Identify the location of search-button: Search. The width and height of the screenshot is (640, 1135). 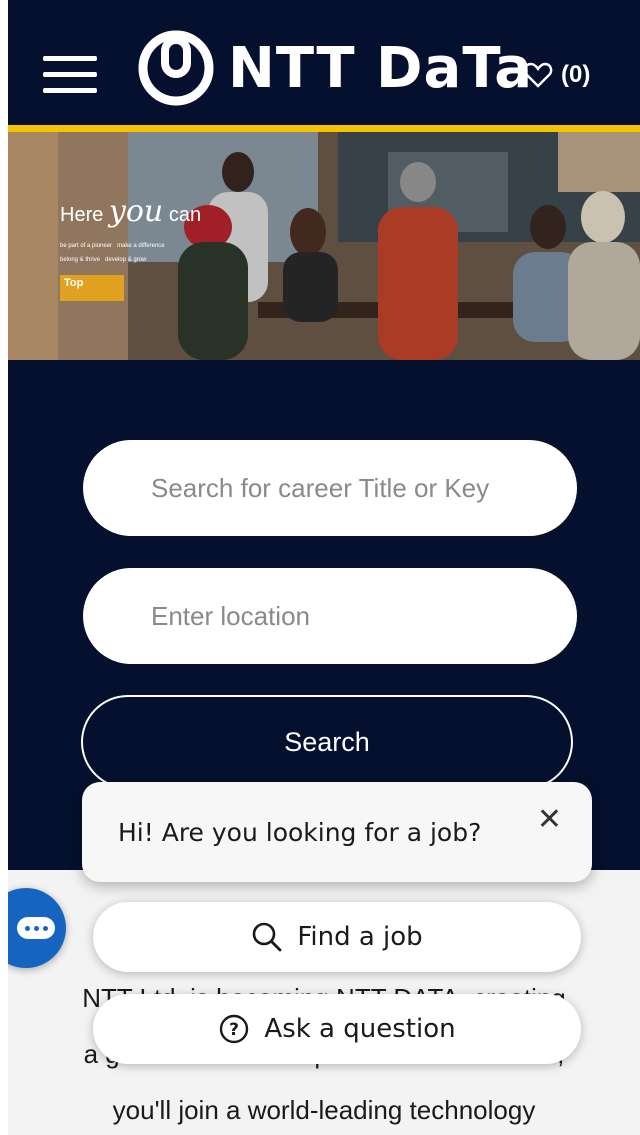
(327, 742).